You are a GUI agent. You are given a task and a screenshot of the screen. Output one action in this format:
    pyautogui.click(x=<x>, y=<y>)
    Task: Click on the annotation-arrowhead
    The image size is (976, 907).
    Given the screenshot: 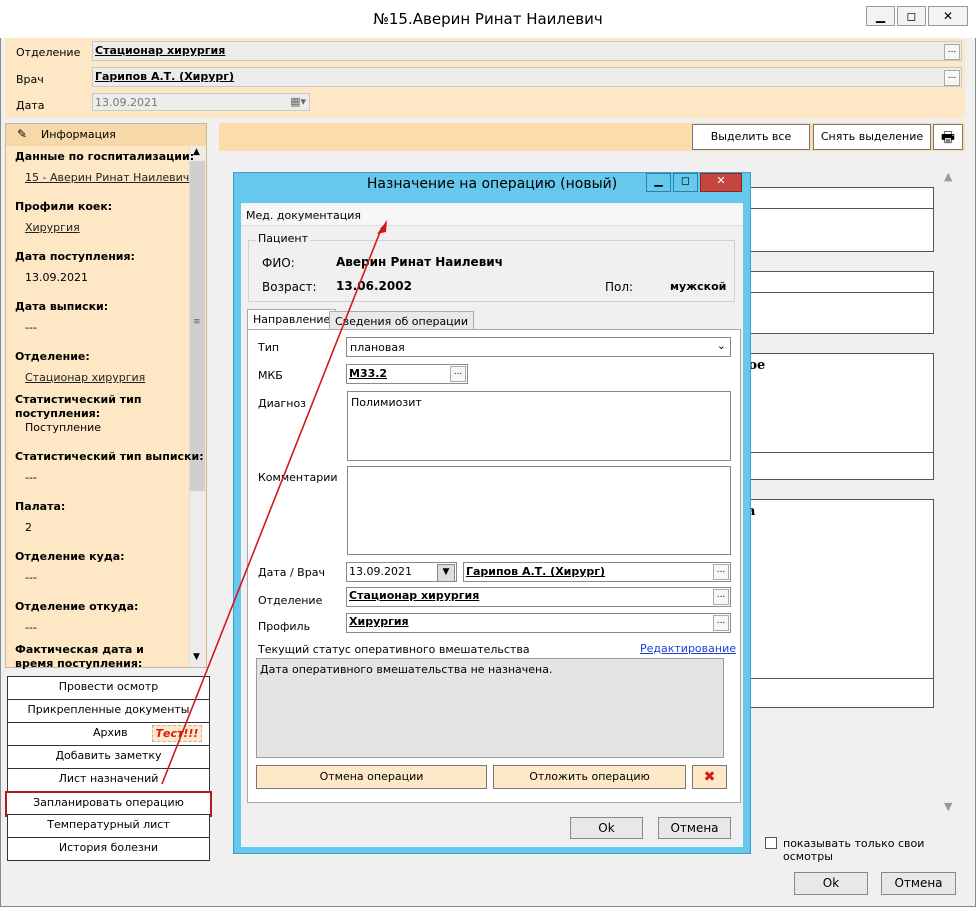 What is the action you would take?
    pyautogui.click(x=382, y=227)
    